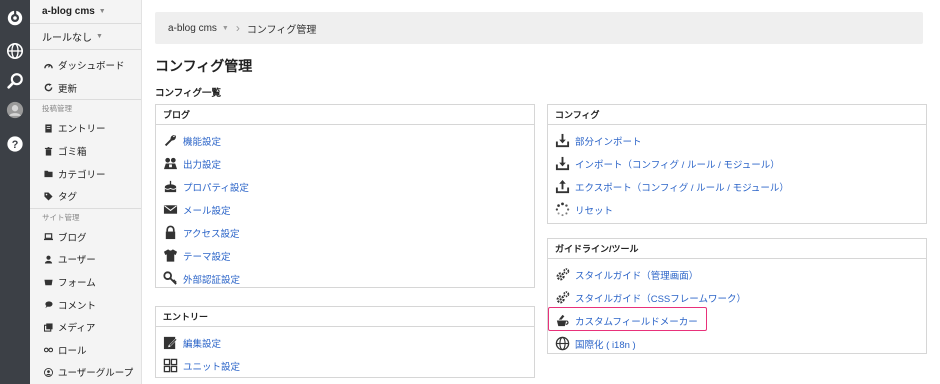  I want to click on breadcrumb-root: a-blog cms, so click(192, 28).